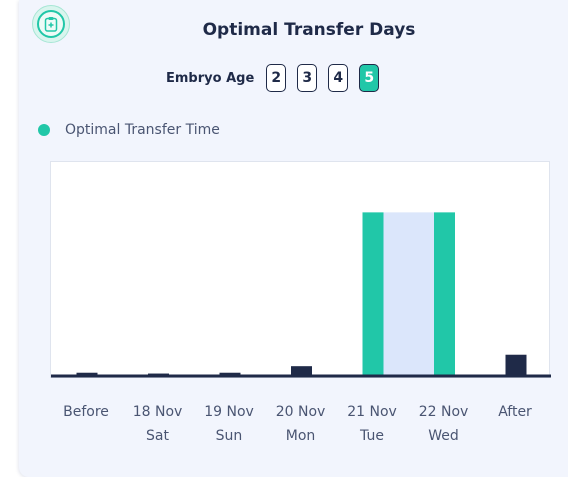 This screenshot has width=568, height=477. Describe the element at coordinates (157, 436) in the screenshot. I see `x-tick-weekday: Sat` at that location.